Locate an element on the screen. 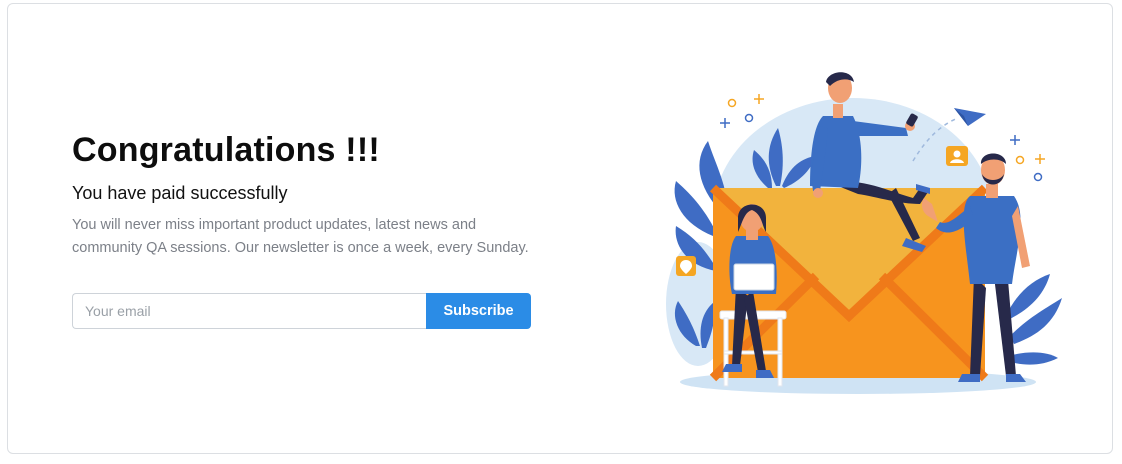  subscribe-button: Subscribe is located at coordinates (478, 310).